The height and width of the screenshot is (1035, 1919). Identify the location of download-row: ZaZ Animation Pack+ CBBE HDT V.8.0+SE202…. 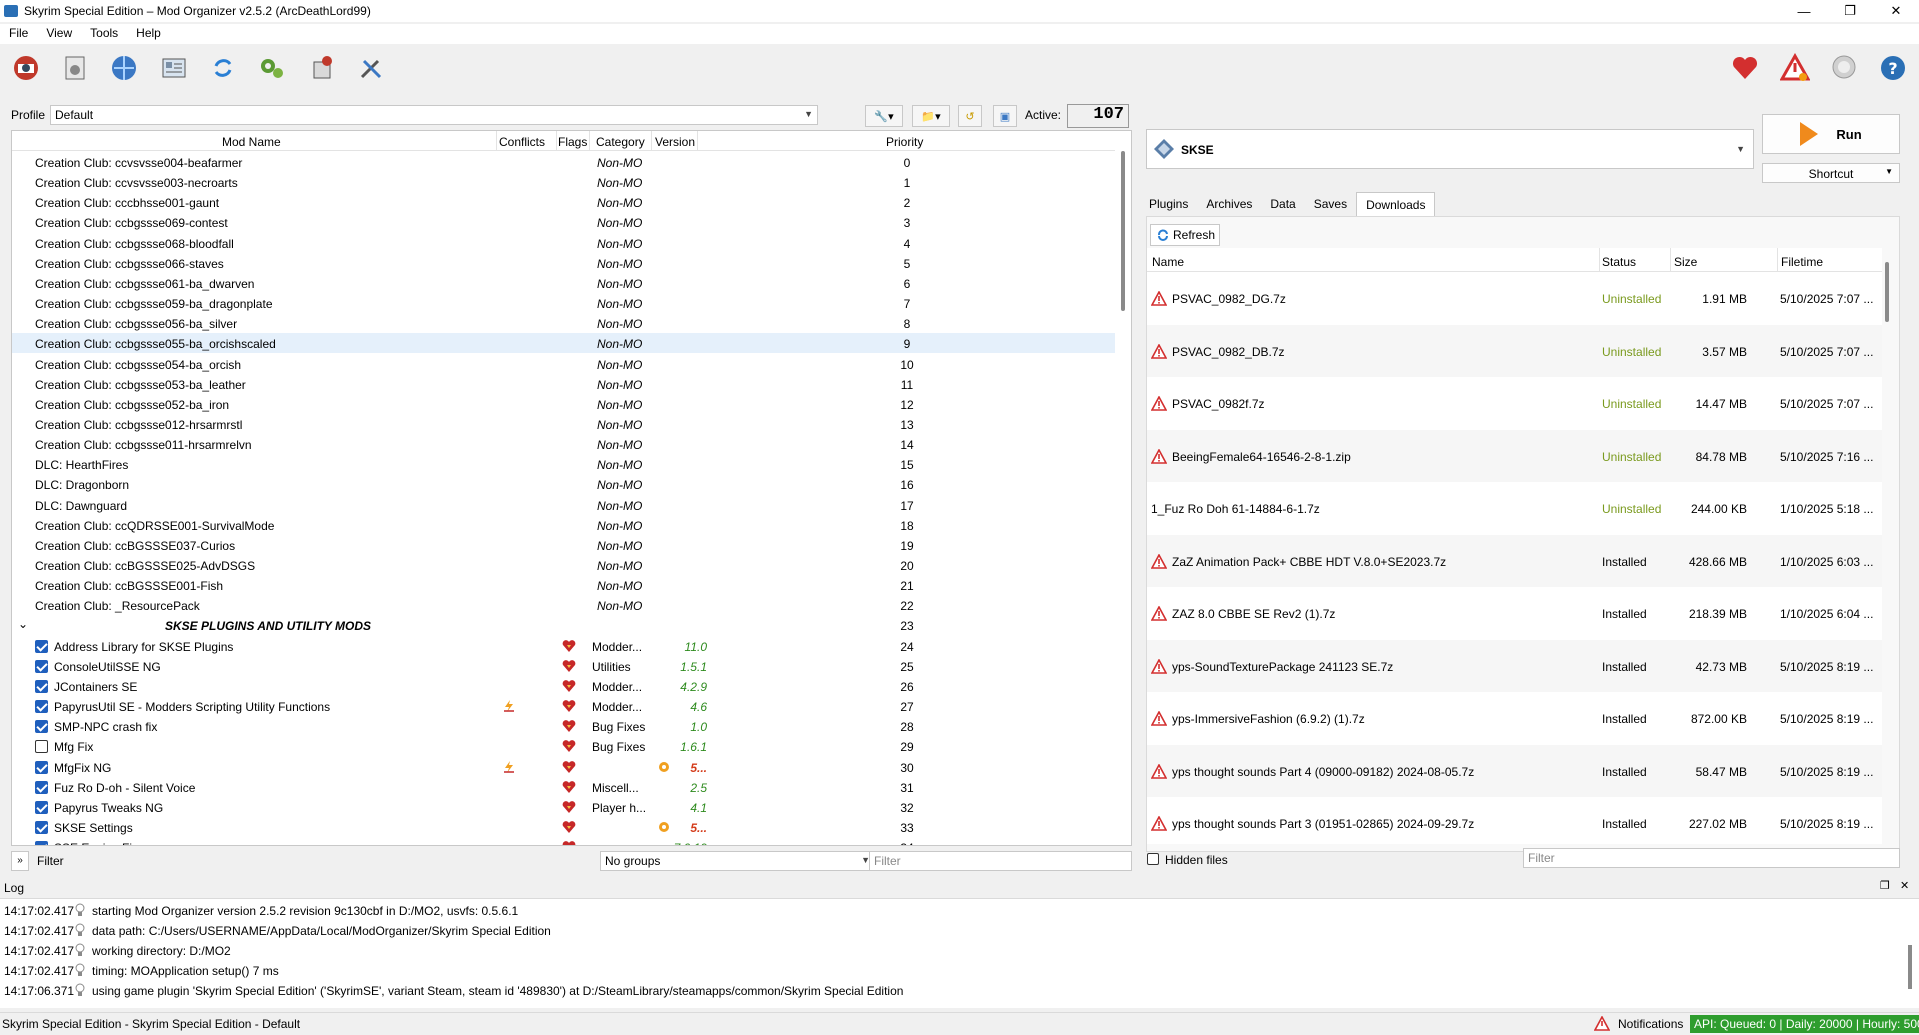
(1514, 560).